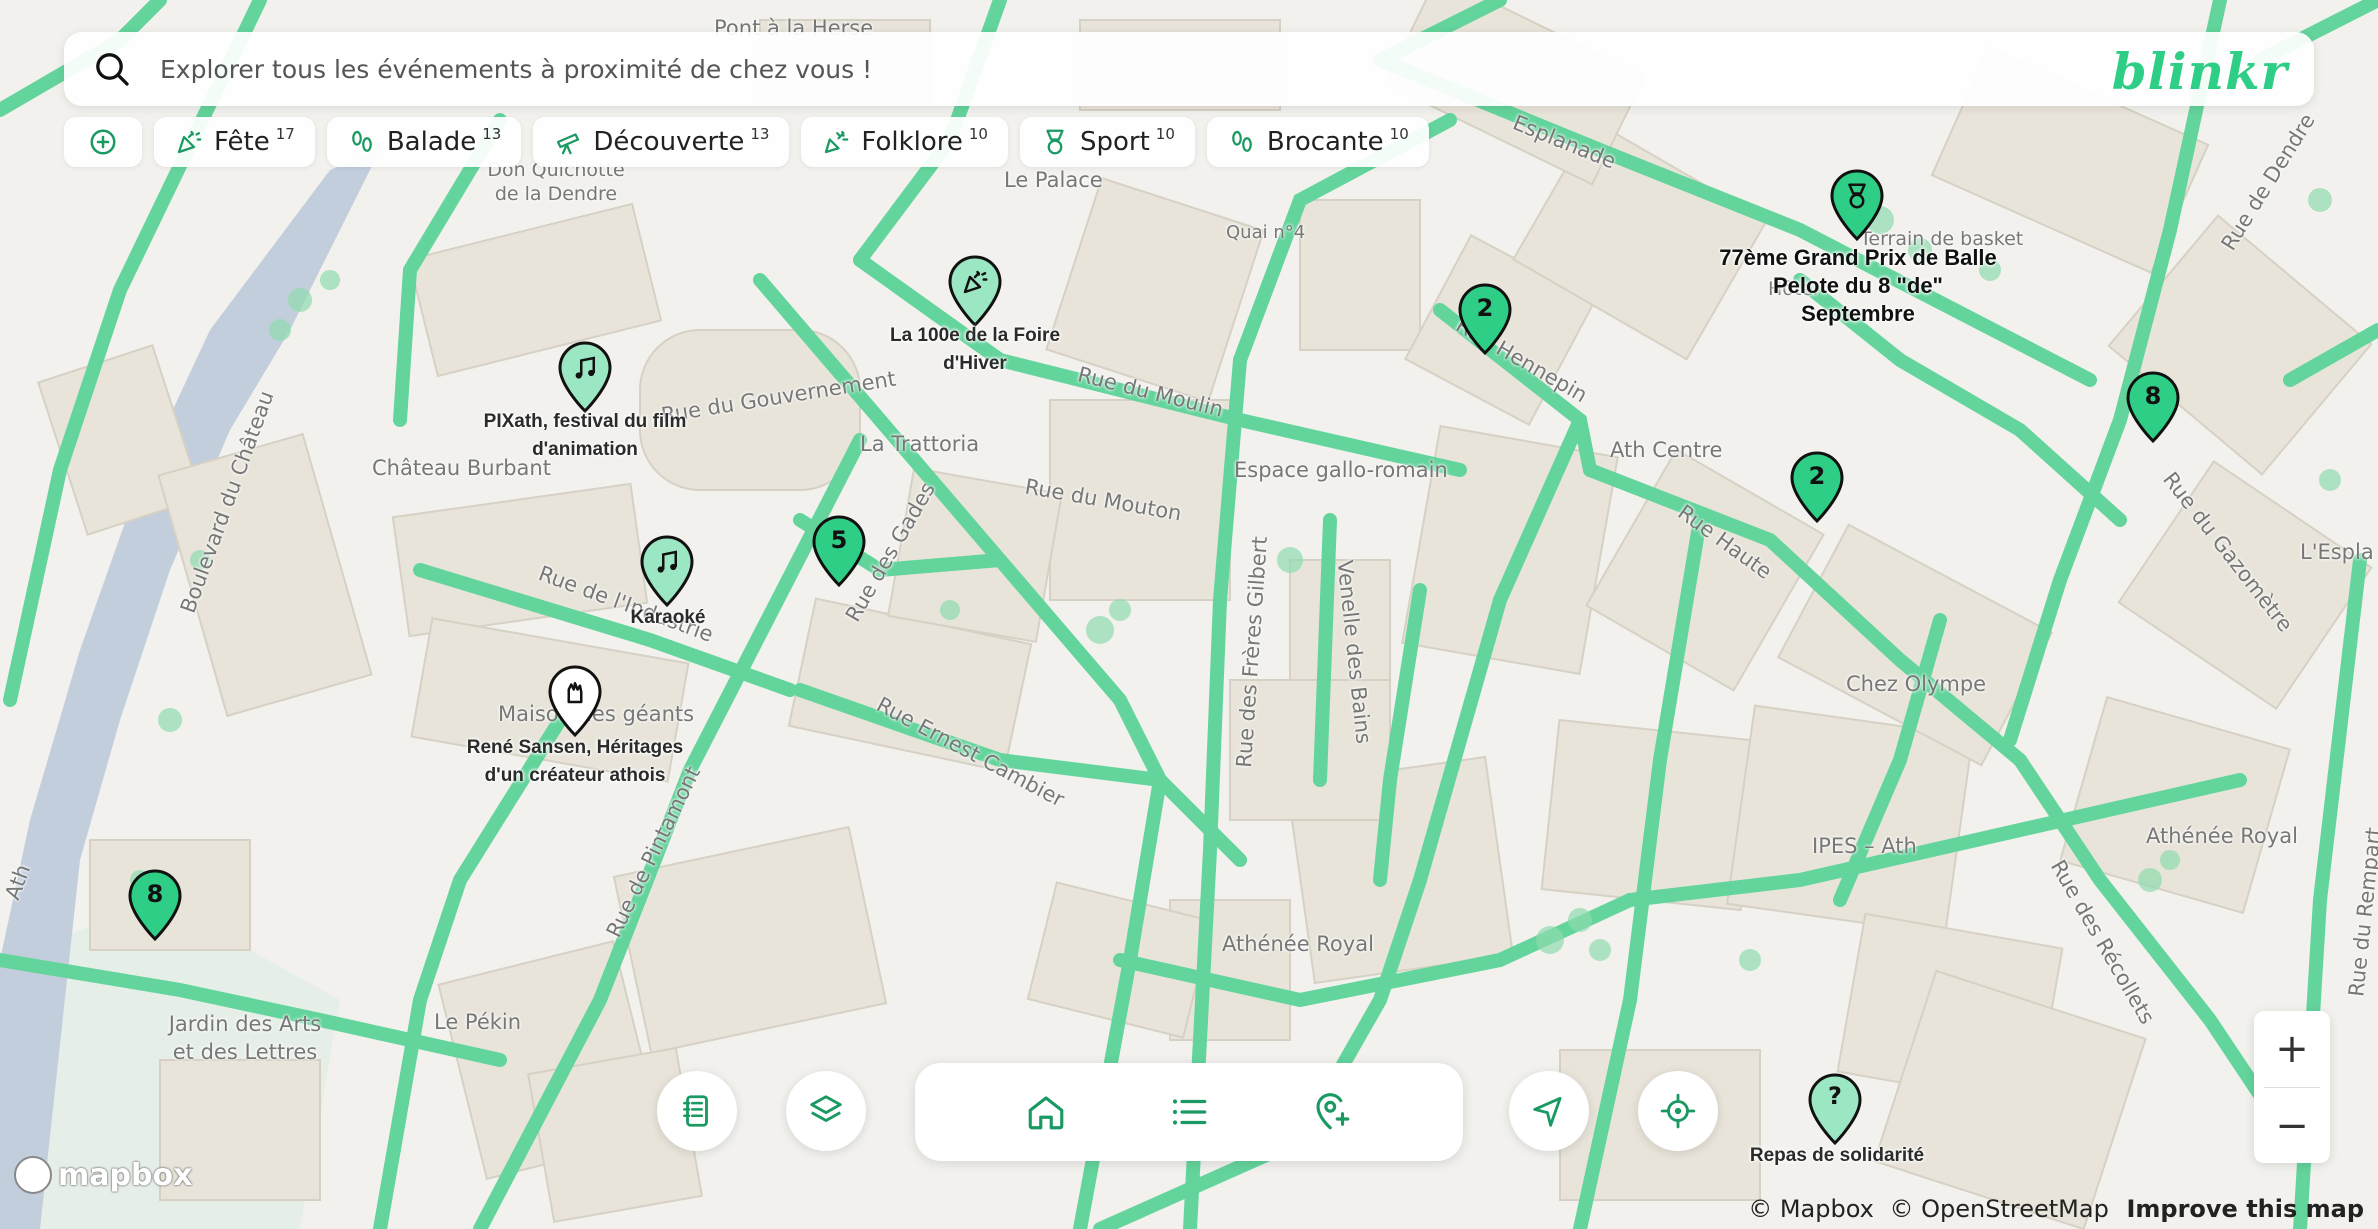 The image size is (2378, 1229). What do you see at coordinates (975, 350) in the screenshot?
I see `event-label: La 100e de la Foire d'Hiver` at bounding box center [975, 350].